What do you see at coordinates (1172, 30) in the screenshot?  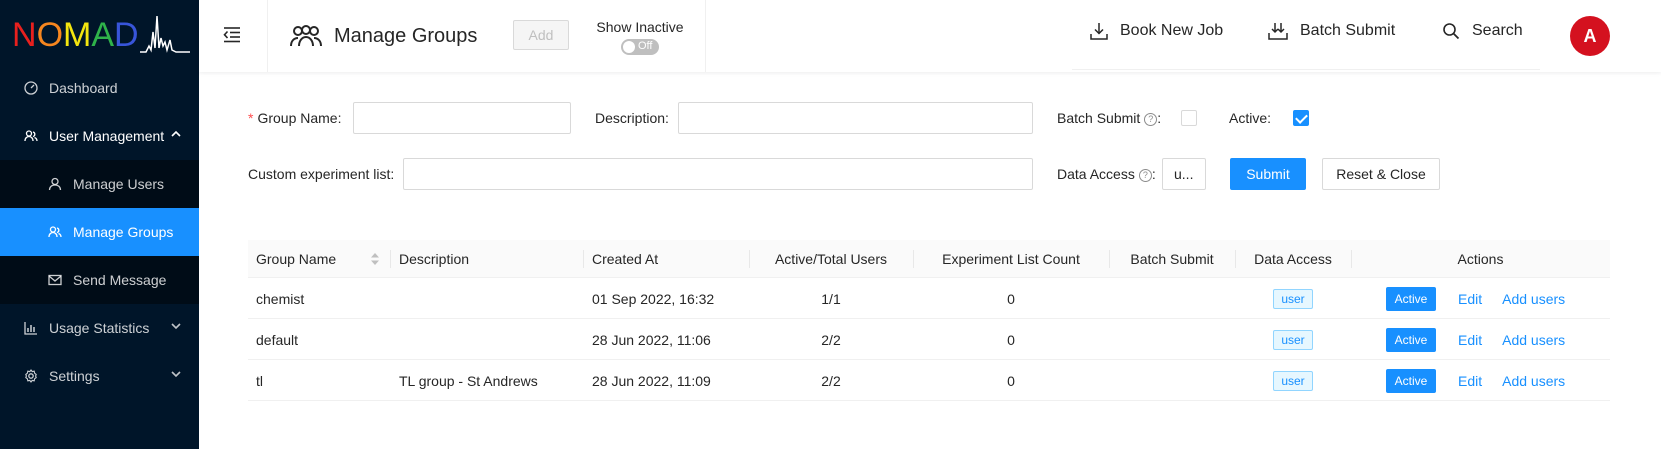 I see `book-new-job-label: Book New Job` at bounding box center [1172, 30].